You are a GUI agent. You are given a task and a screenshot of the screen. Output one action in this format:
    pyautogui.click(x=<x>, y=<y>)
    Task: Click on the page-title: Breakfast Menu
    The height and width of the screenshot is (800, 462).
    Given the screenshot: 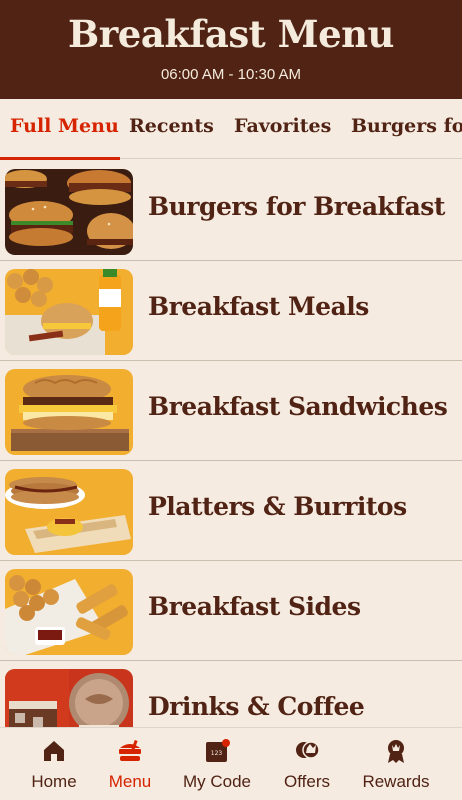 What is the action you would take?
    pyautogui.click(x=231, y=34)
    